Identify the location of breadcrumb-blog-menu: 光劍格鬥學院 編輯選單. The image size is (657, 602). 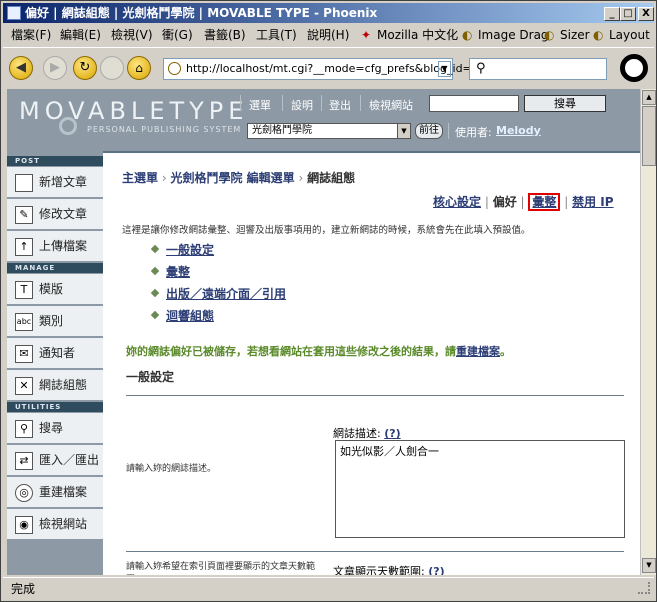
(232, 178).